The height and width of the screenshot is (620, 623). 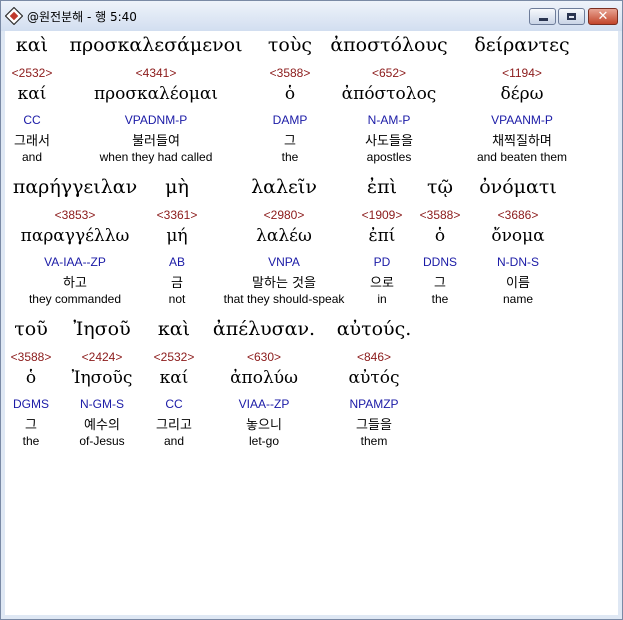 I want to click on parsing-code: VIAA--ZP, so click(x=264, y=404).